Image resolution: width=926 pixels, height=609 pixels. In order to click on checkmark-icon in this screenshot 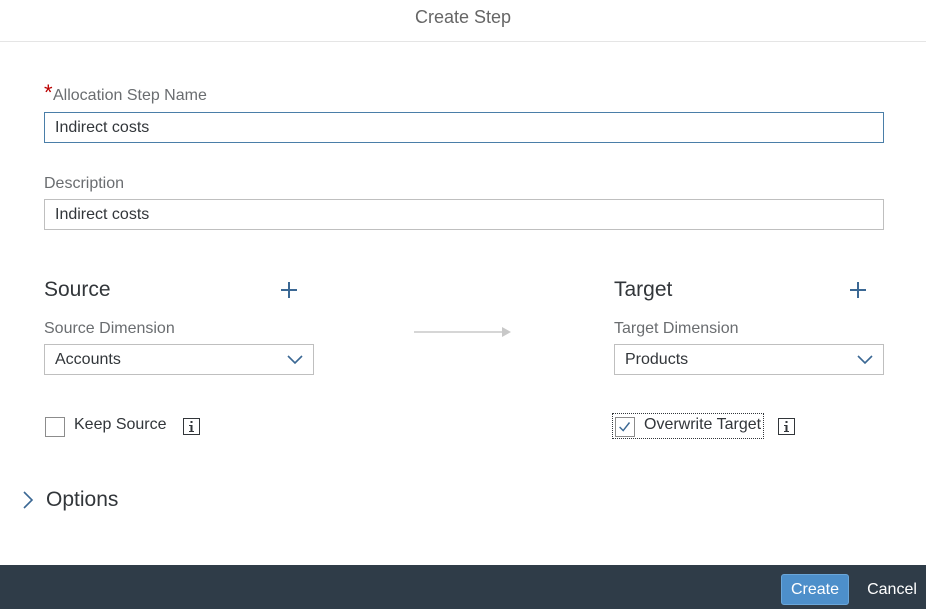, I will do `click(625, 427)`.